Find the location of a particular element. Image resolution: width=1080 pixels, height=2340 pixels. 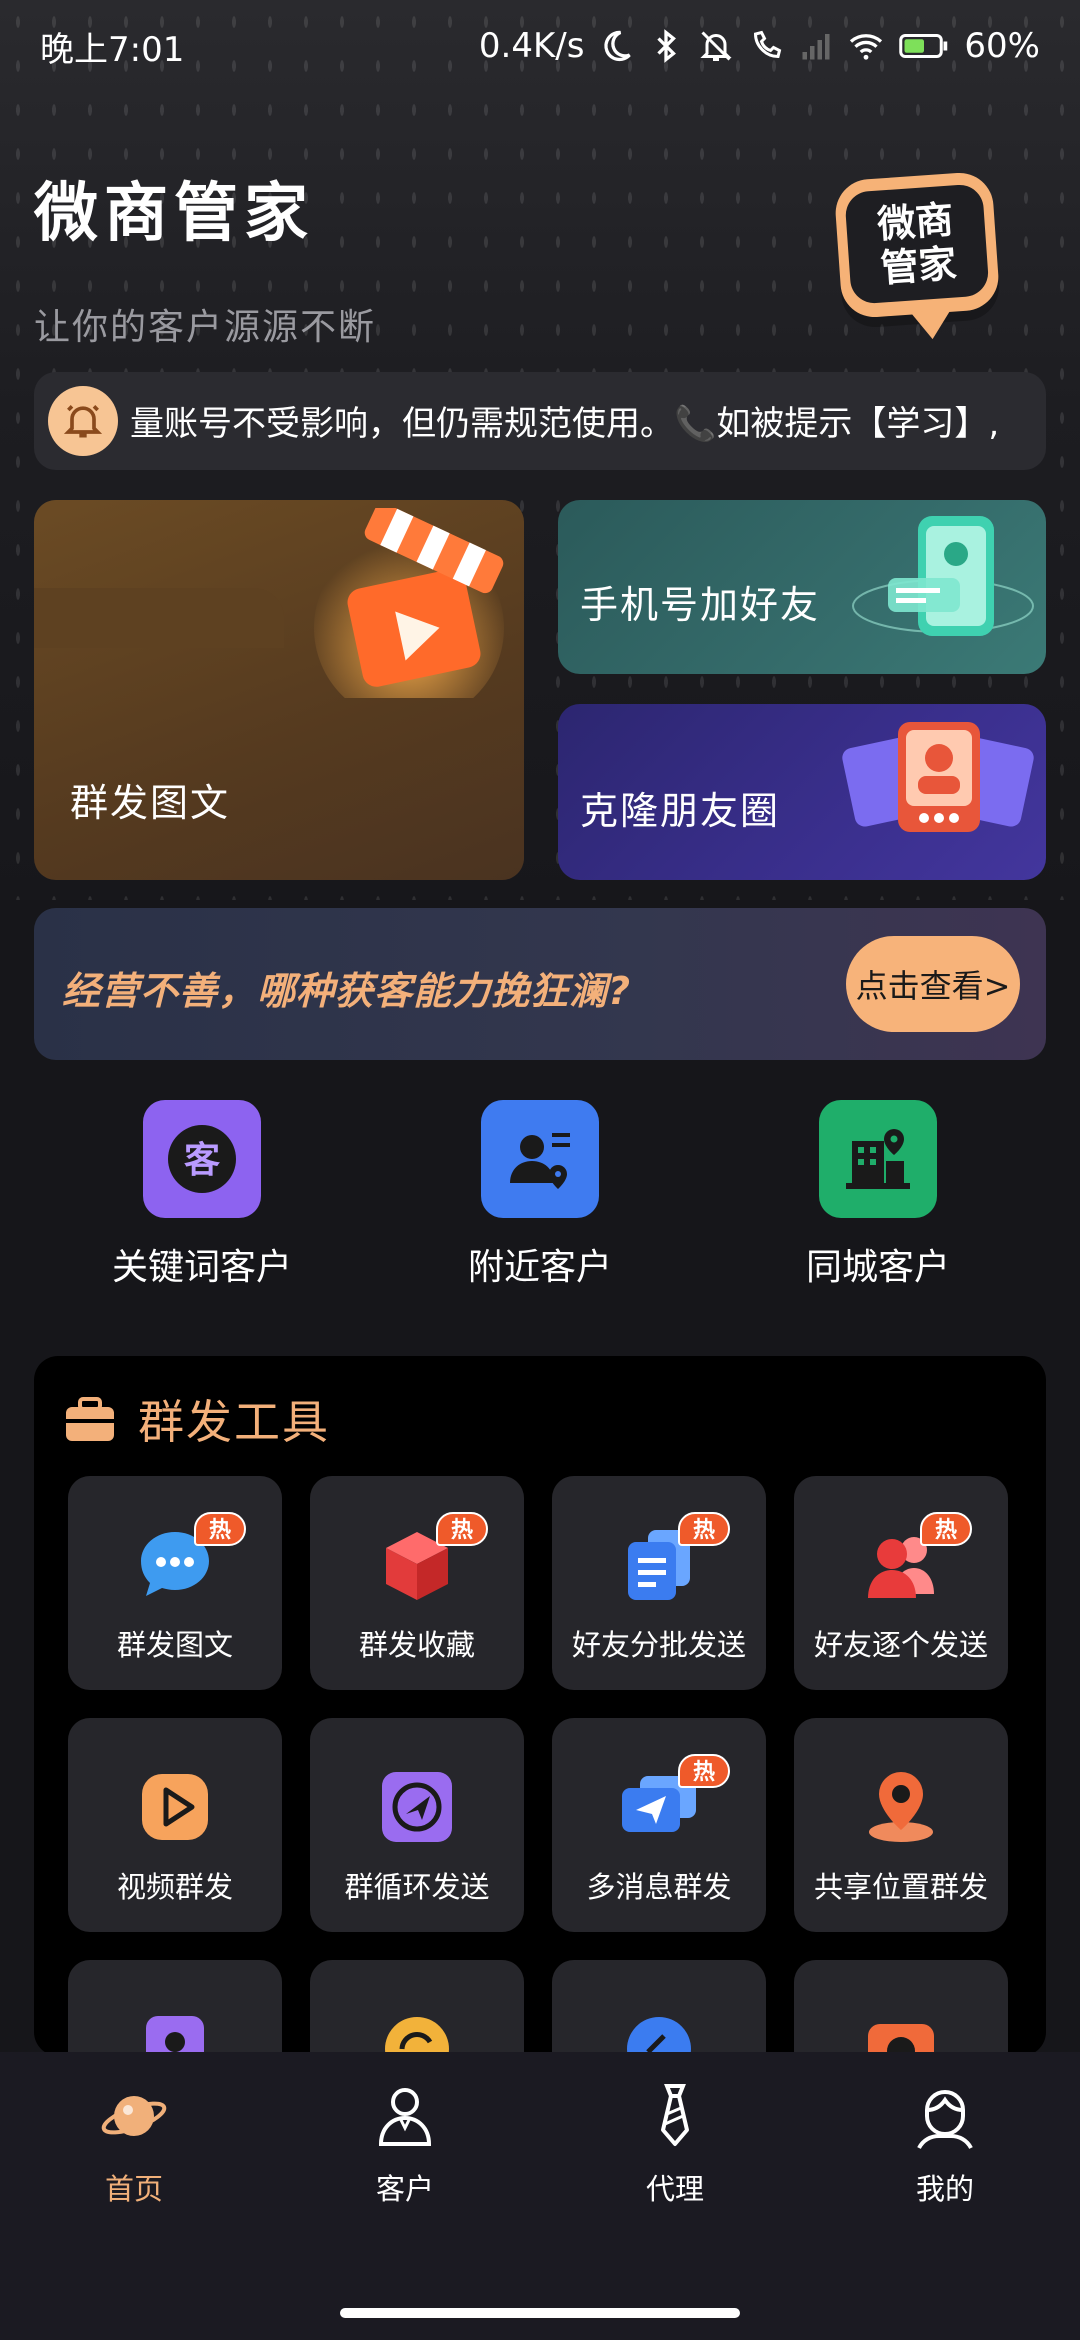

nav-customers: 客户 is located at coordinates (405, 2144).